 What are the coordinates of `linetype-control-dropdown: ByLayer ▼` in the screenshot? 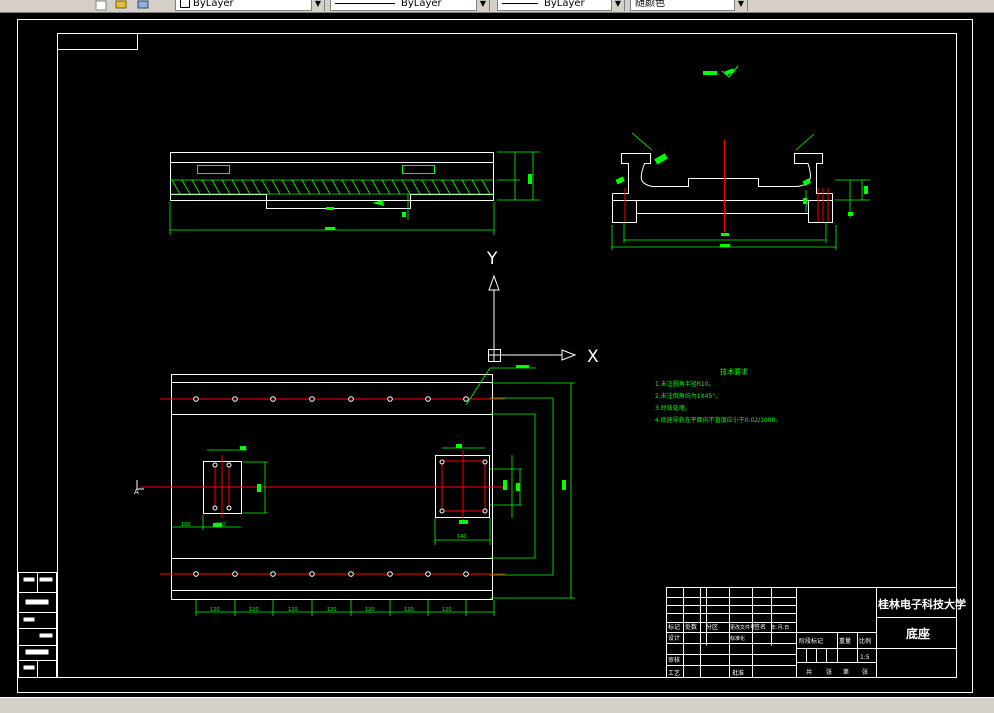 It's located at (410, 5).